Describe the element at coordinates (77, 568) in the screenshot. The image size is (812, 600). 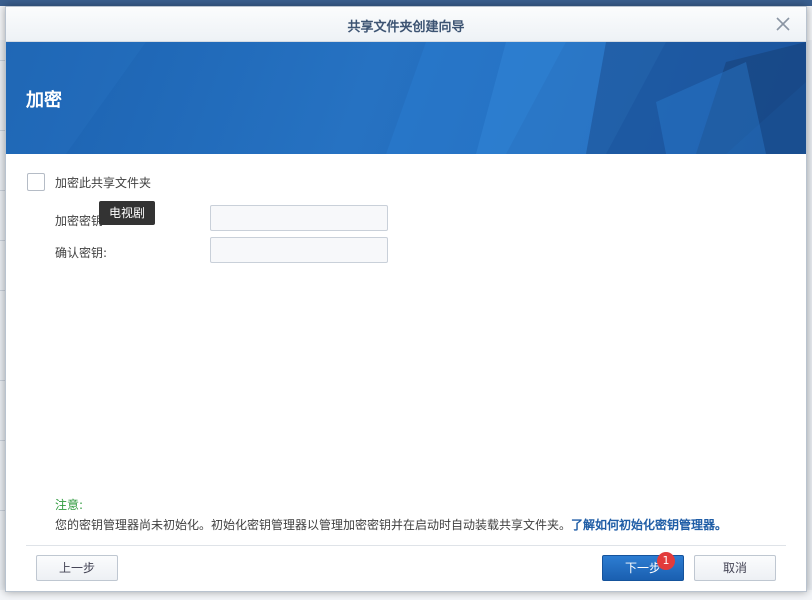
I see `previous-button: 上一步` at that location.